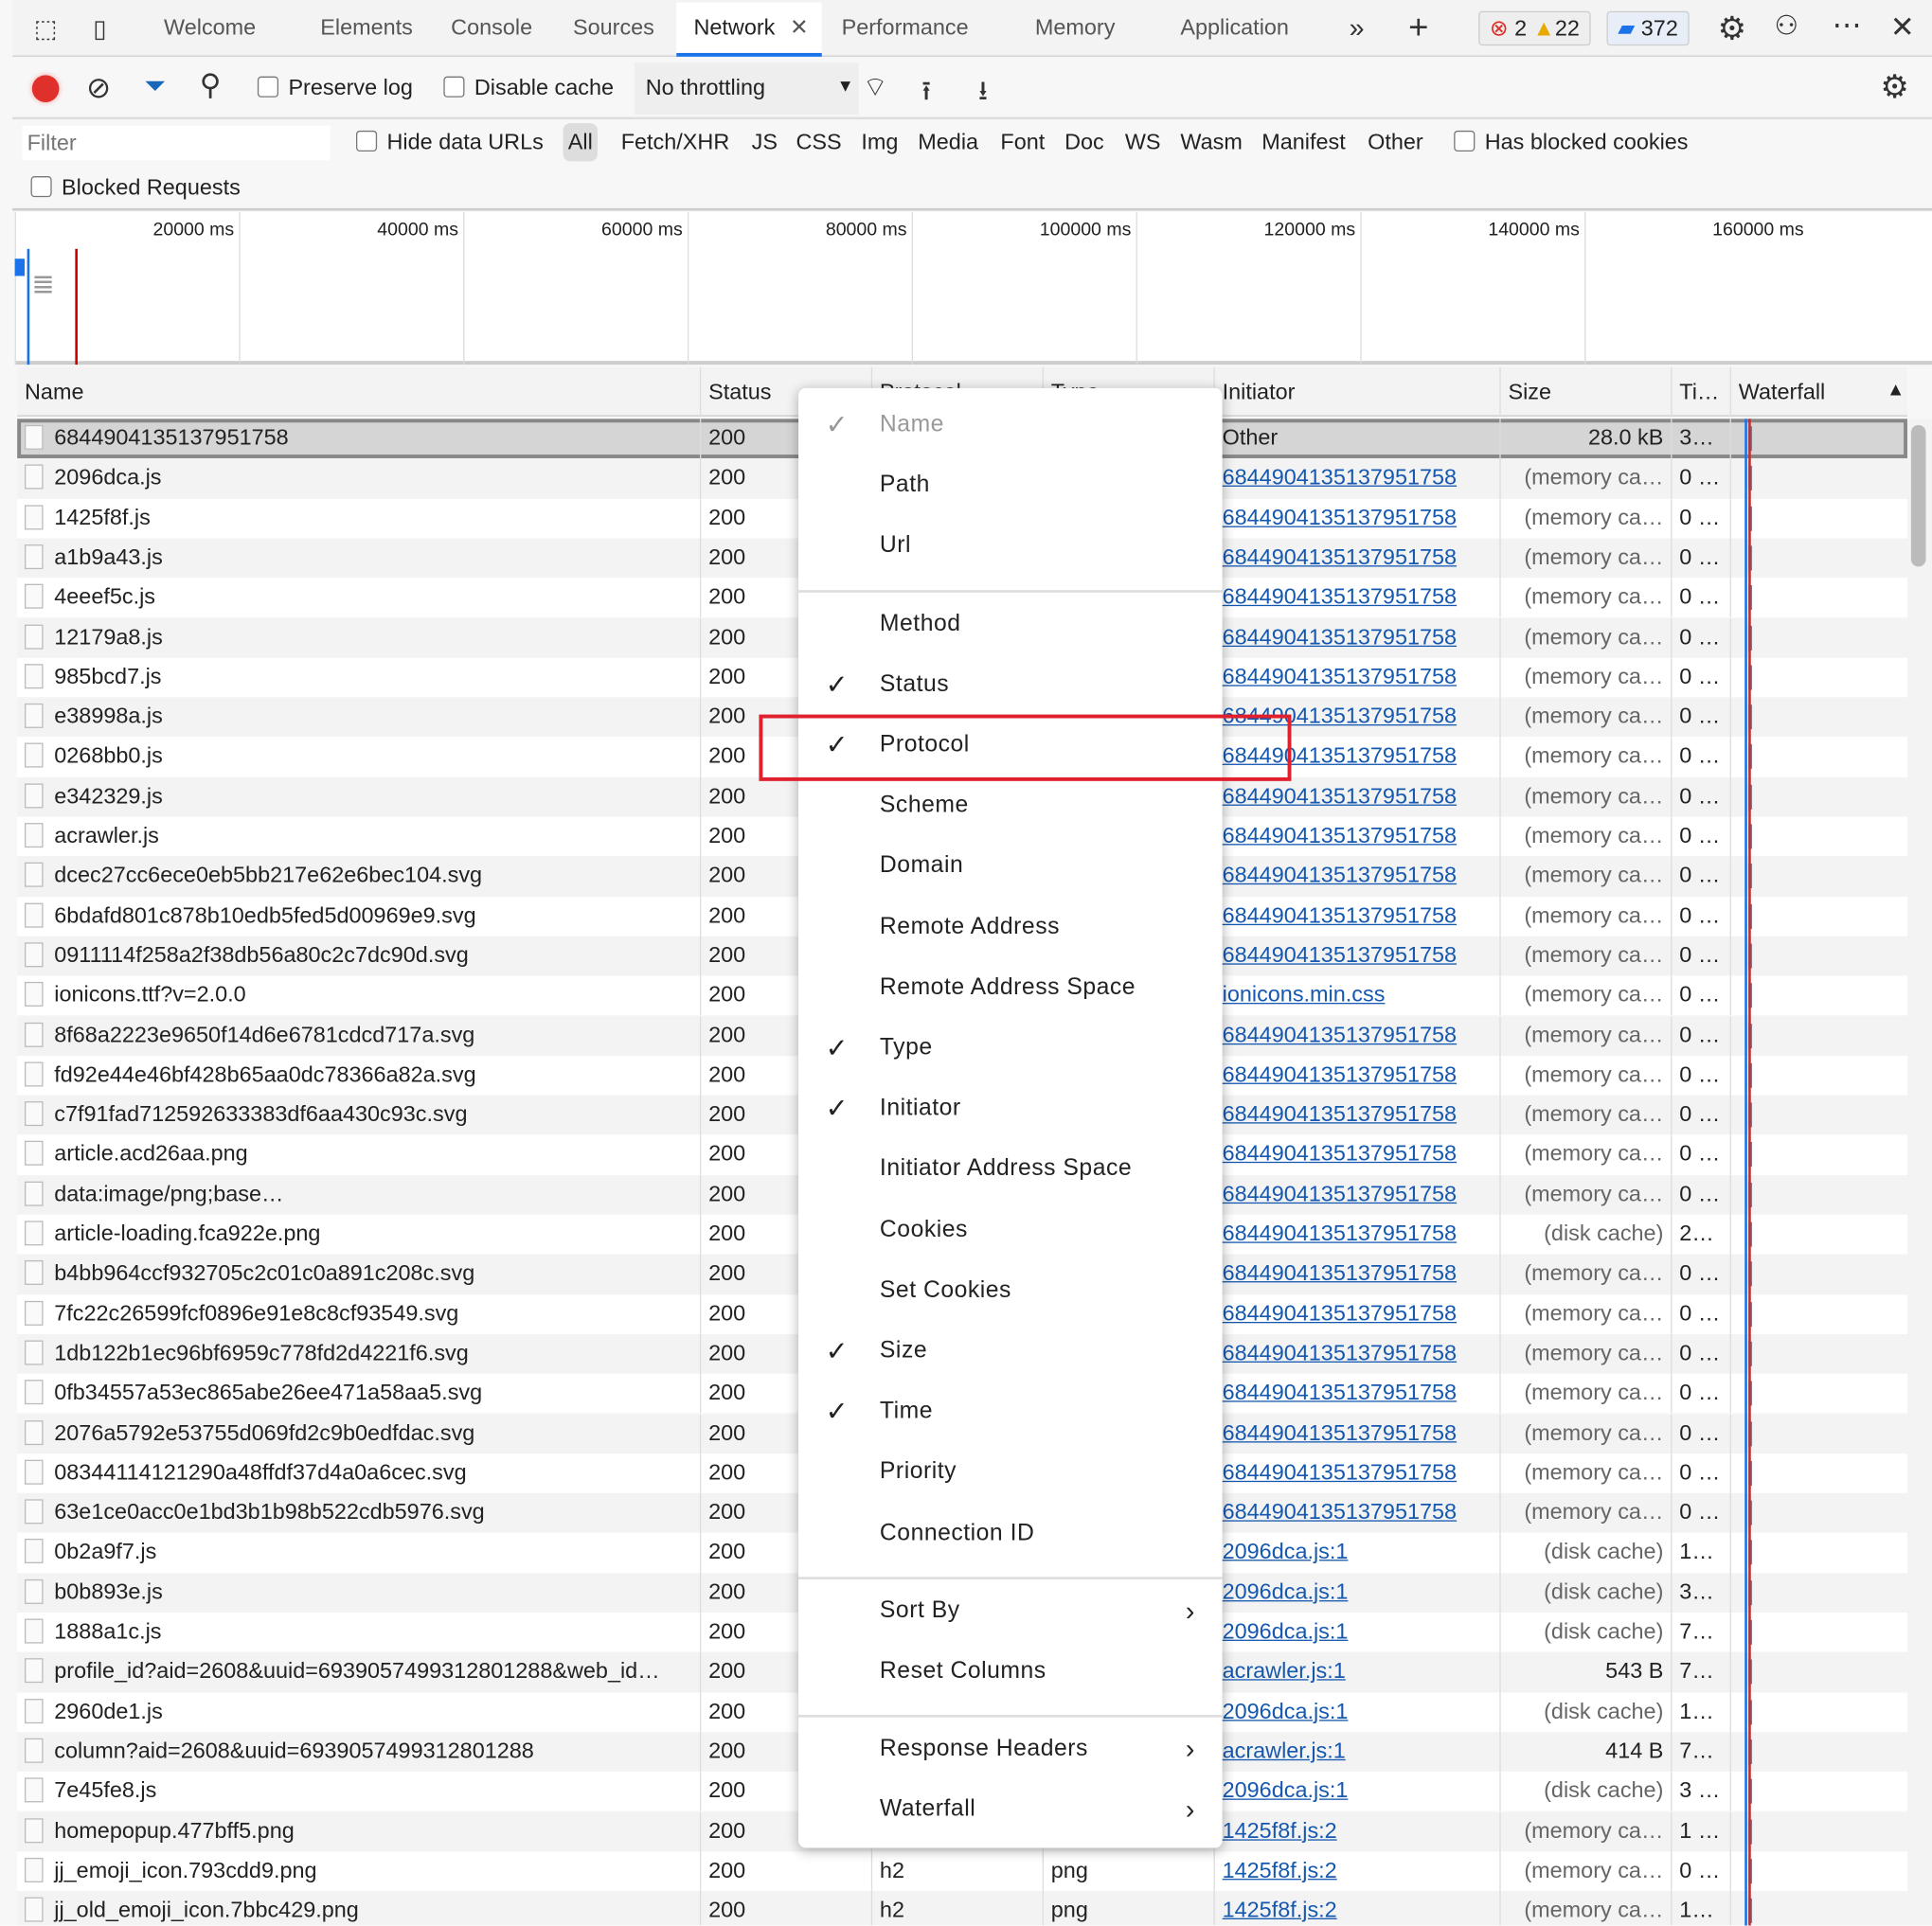 The width and height of the screenshot is (1932, 1926). I want to click on add-tab-icon: +, so click(1418, 27).